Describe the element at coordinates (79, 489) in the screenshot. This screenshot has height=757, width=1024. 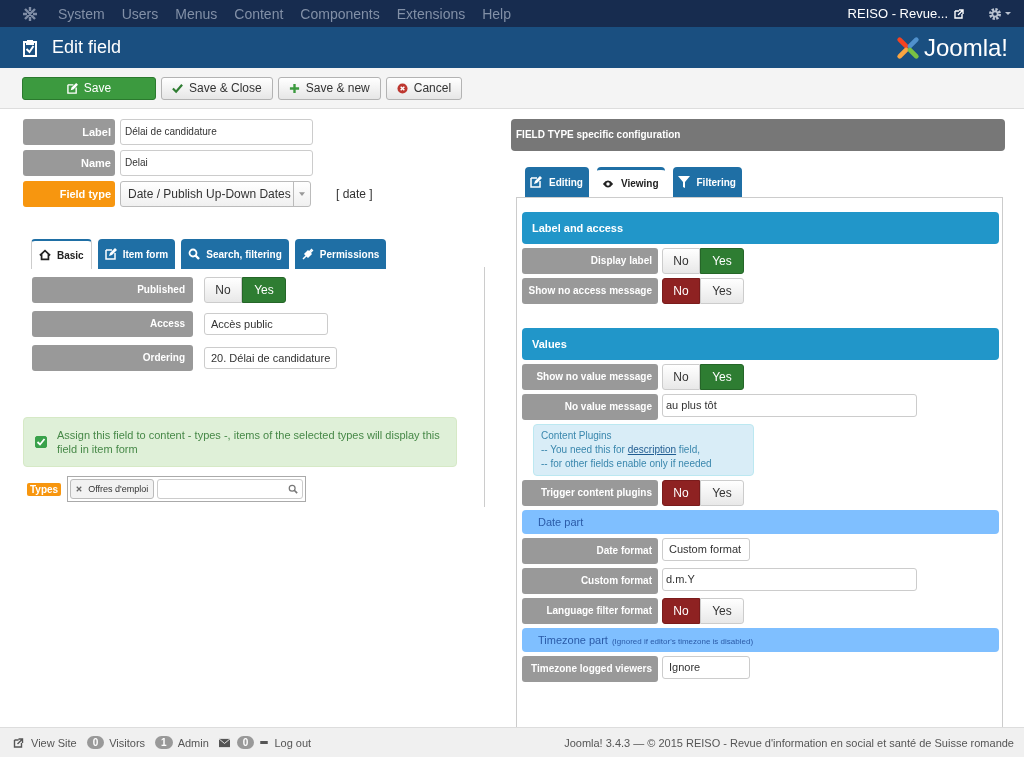
I see `remove-icon` at that location.